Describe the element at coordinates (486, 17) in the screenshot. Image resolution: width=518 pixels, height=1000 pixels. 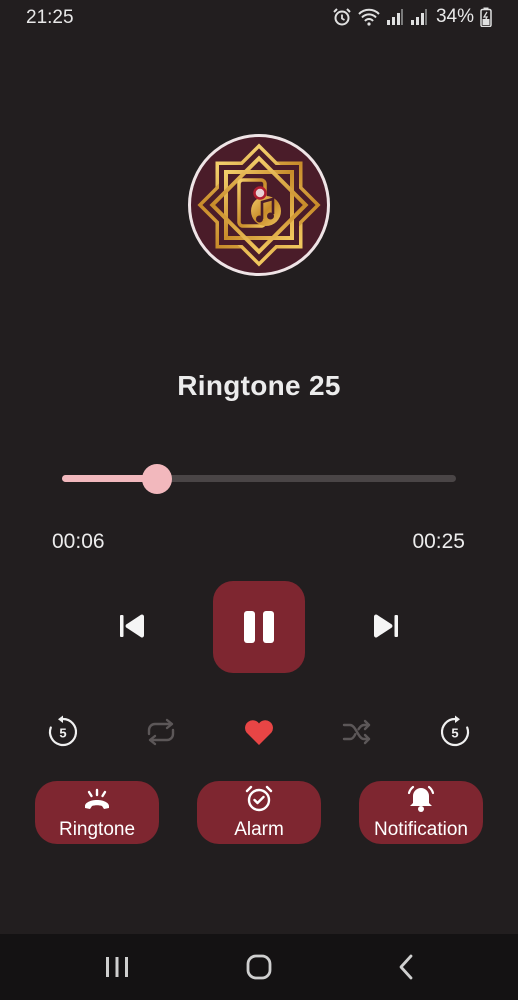
I see `battery-charging-icon` at that location.